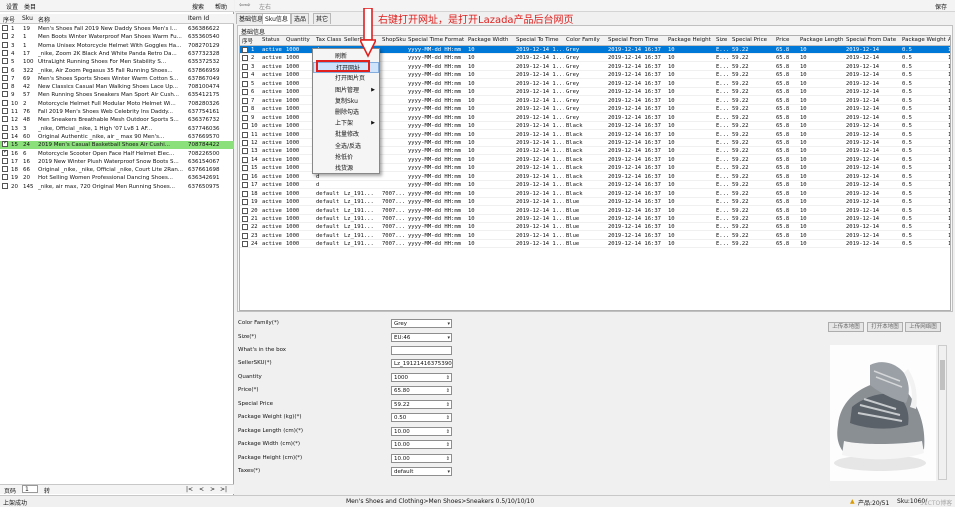 This screenshot has width=955, height=507. What do you see at coordinates (723, 40) in the screenshot?
I see `grid-col-header: Size` at bounding box center [723, 40].